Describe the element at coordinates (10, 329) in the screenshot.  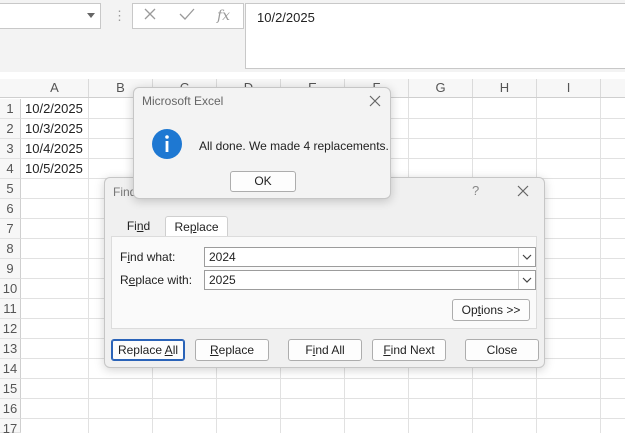
I see `row-header: 12` at that location.